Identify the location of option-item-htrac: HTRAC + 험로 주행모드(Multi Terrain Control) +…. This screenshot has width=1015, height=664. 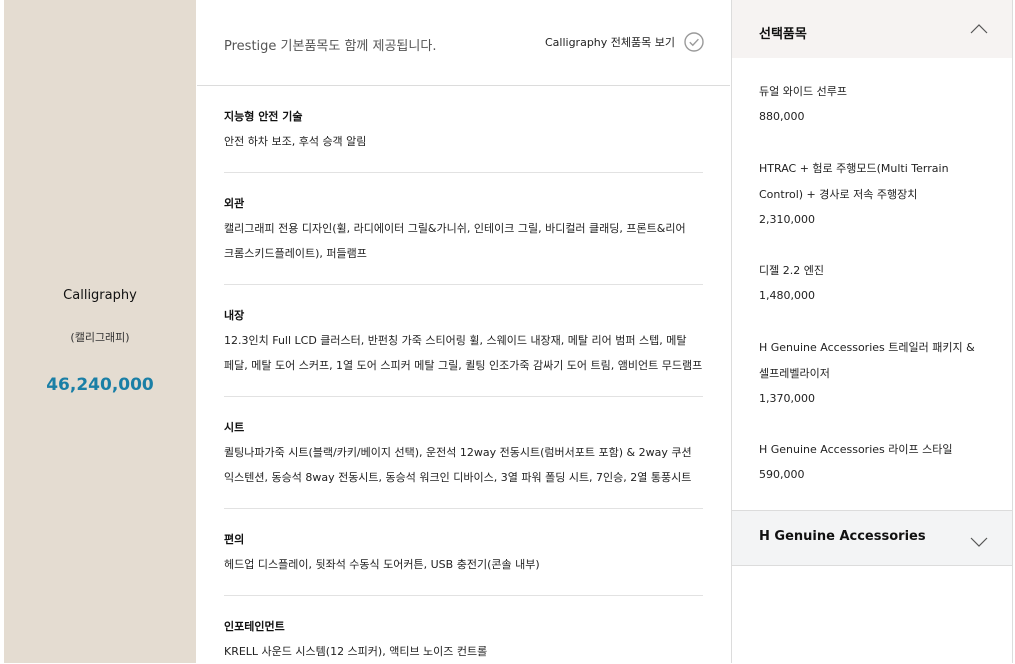
(874, 194).